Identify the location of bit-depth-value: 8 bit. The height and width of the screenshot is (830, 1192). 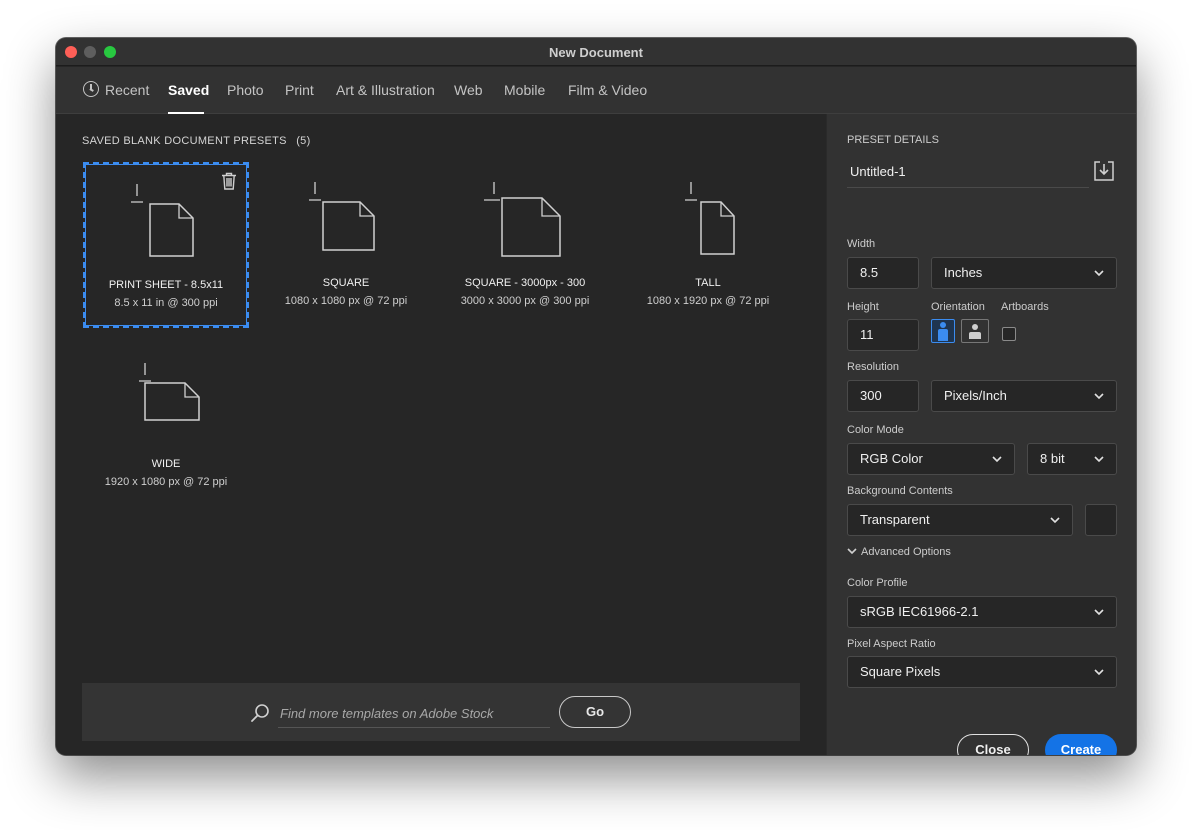
(1052, 458).